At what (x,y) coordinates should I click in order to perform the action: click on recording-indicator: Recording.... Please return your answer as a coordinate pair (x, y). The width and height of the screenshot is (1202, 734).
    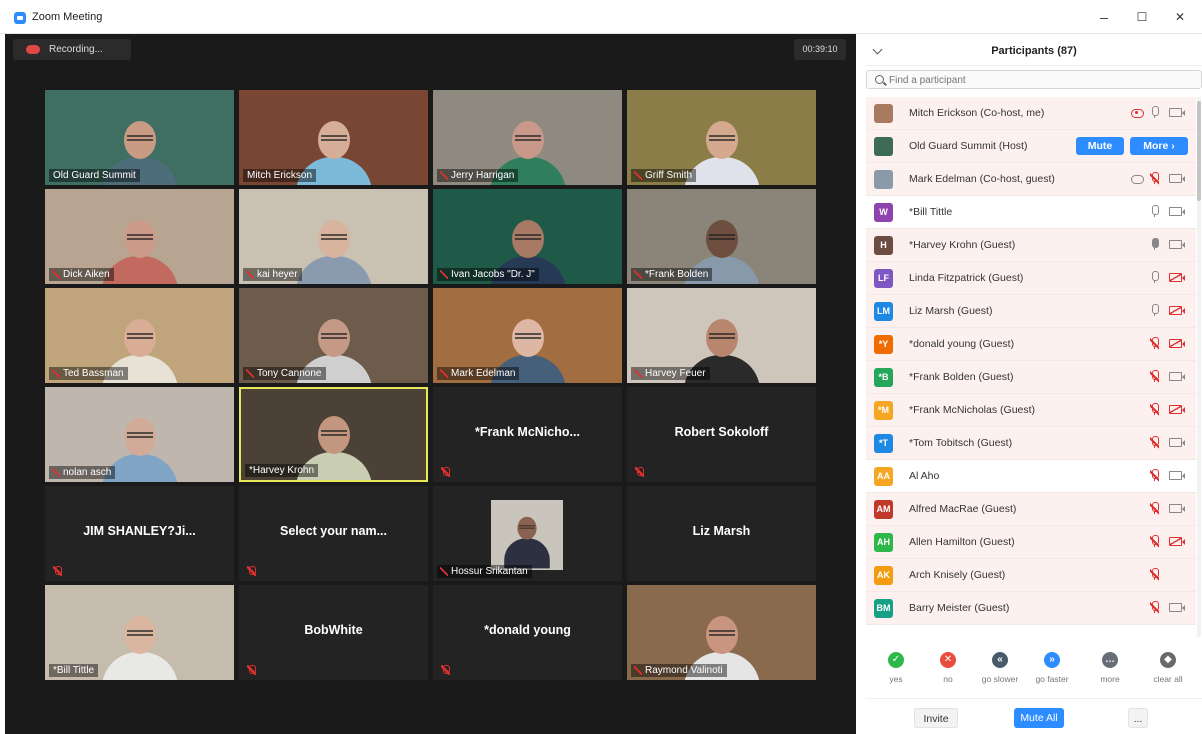
    Looking at the image, I should click on (72, 49).